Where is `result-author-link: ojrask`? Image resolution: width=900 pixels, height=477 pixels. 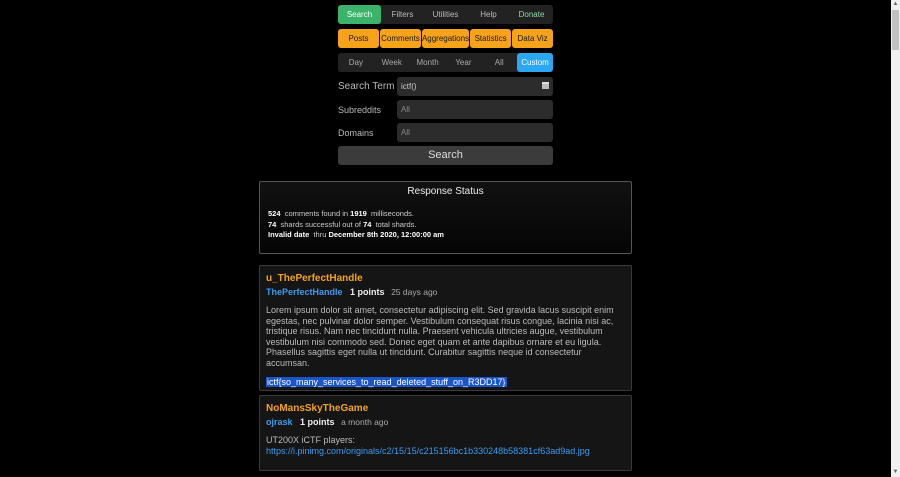 result-author-link: ojrask is located at coordinates (279, 422).